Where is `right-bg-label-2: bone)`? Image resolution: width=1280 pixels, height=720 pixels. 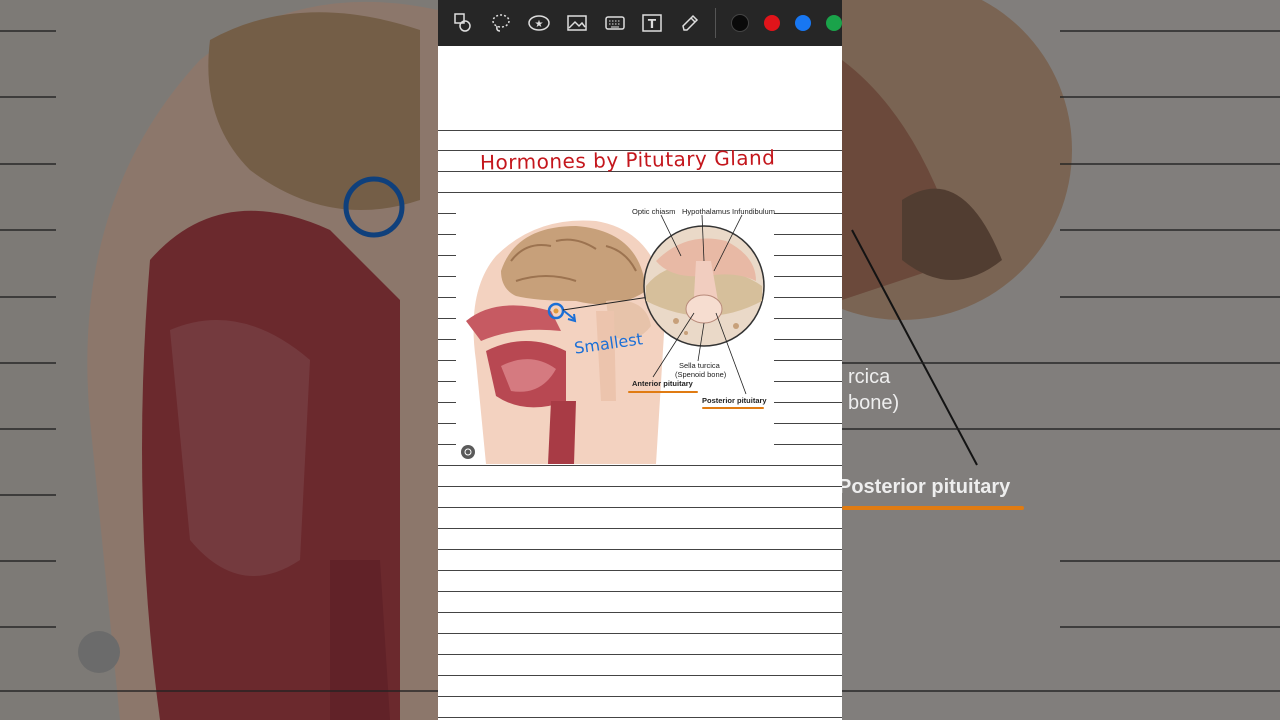
right-bg-label-2: bone) is located at coordinates (874, 403).